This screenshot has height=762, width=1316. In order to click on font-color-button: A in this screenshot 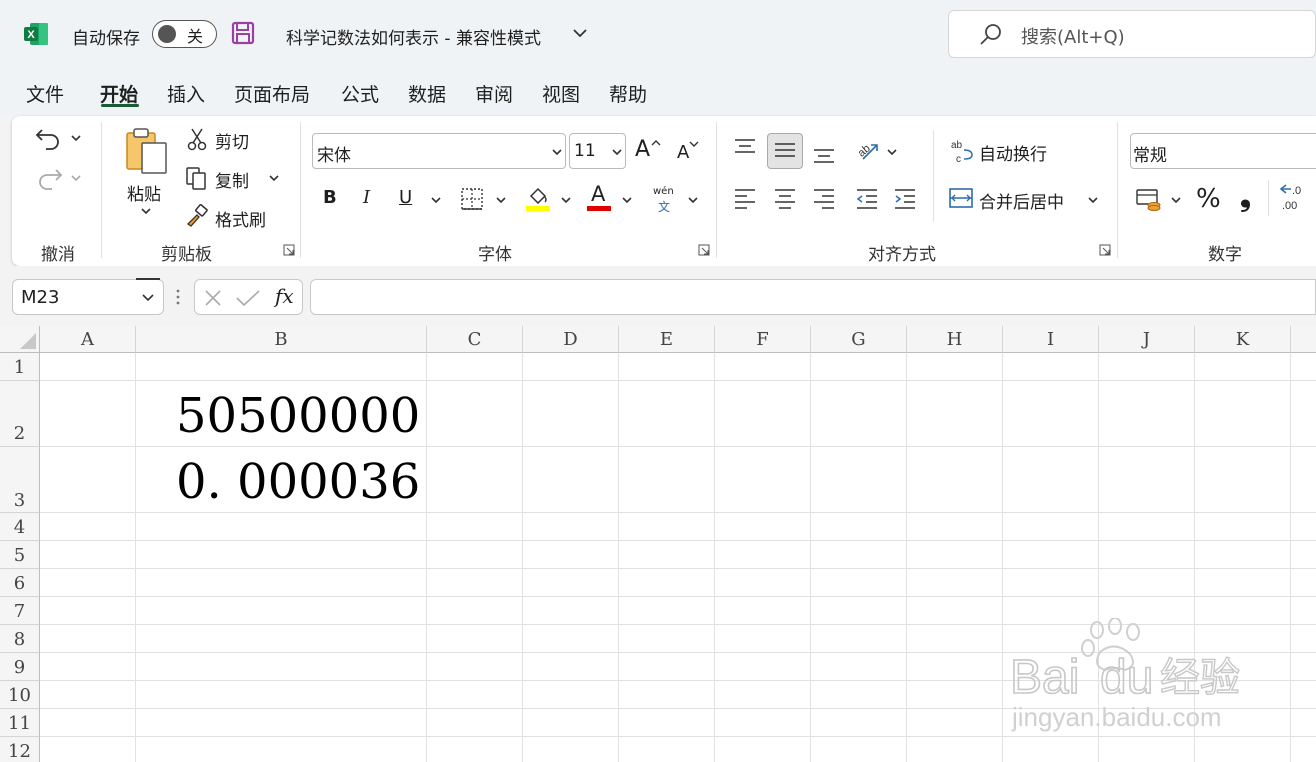, I will do `click(598, 194)`.